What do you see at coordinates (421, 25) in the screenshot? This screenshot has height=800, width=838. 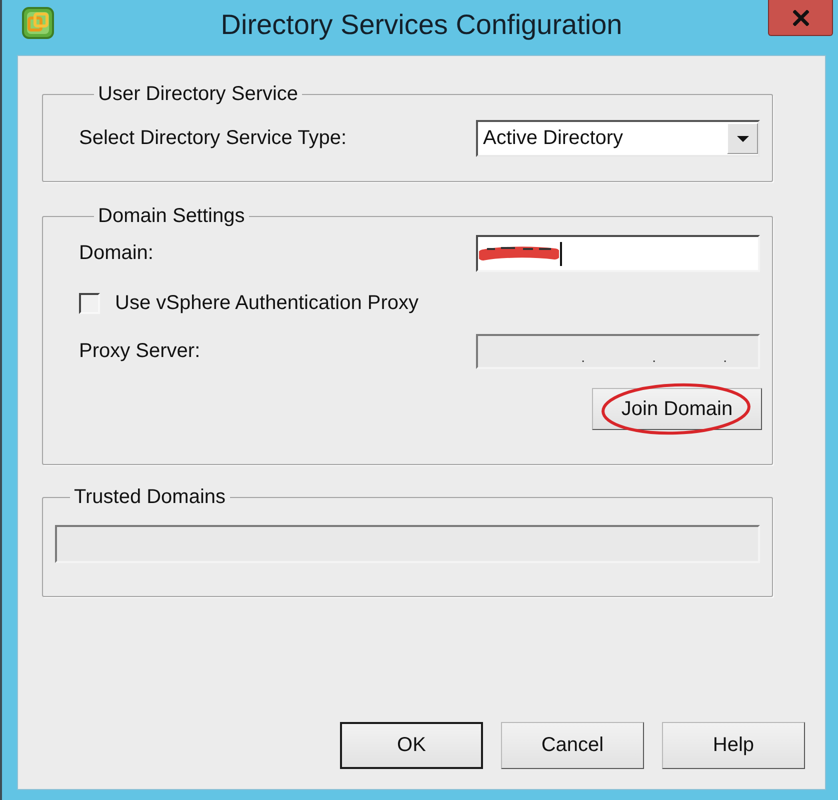 I see `window-title: Directory Services Configuration` at bounding box center [421, 25].